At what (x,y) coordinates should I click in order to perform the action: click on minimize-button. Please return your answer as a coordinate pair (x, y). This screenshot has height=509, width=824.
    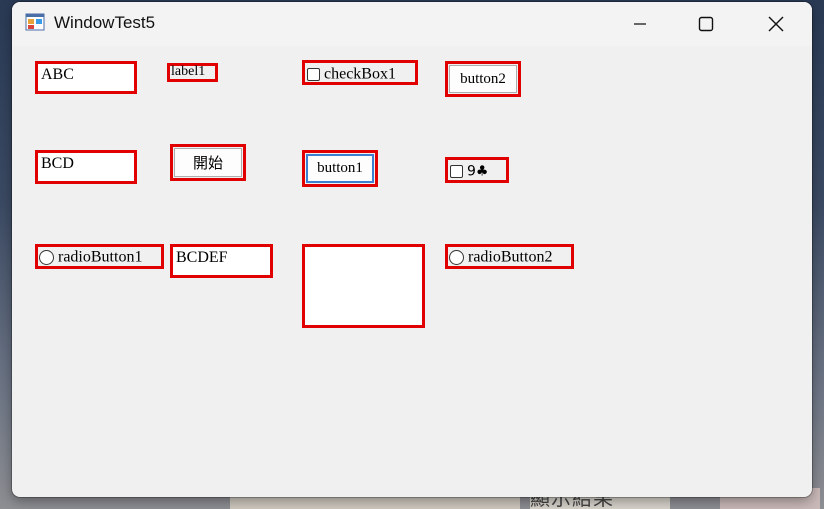
    Looking at the image, I should click on (640, 24).